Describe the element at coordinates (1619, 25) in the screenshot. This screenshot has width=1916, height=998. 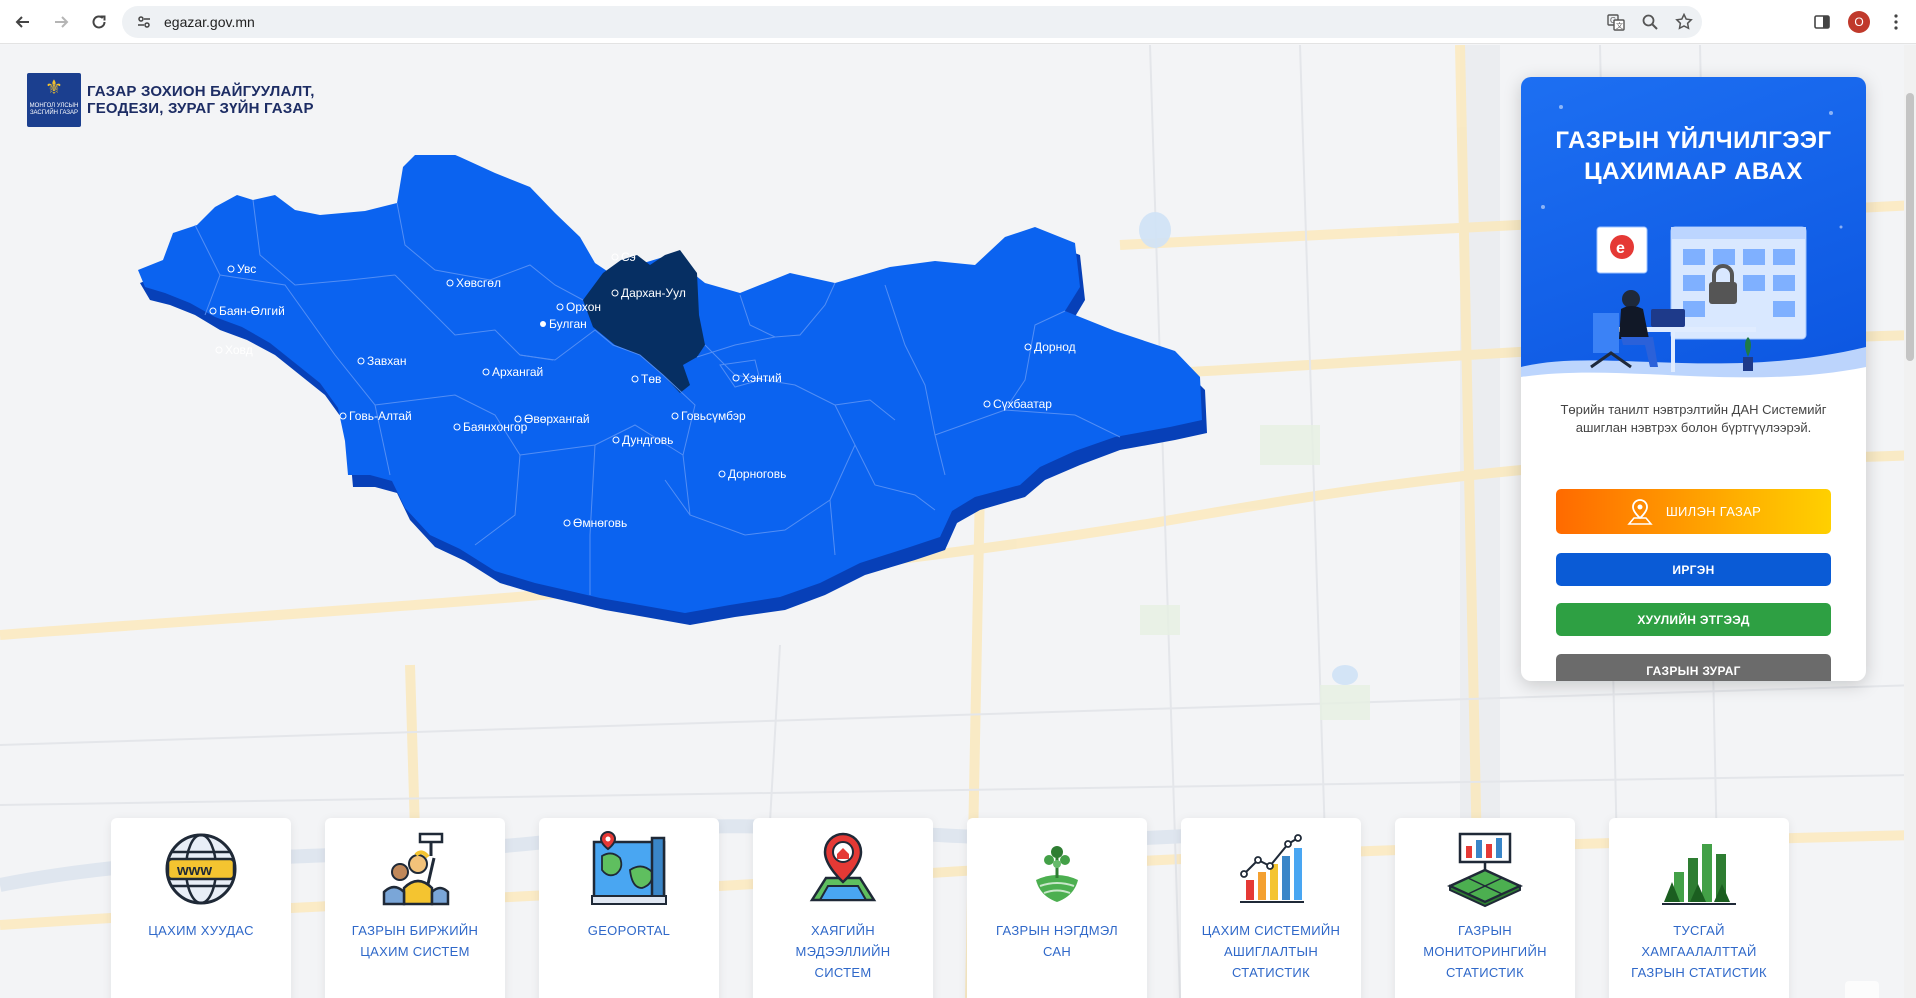
I see `svg-text: 文` at that location.